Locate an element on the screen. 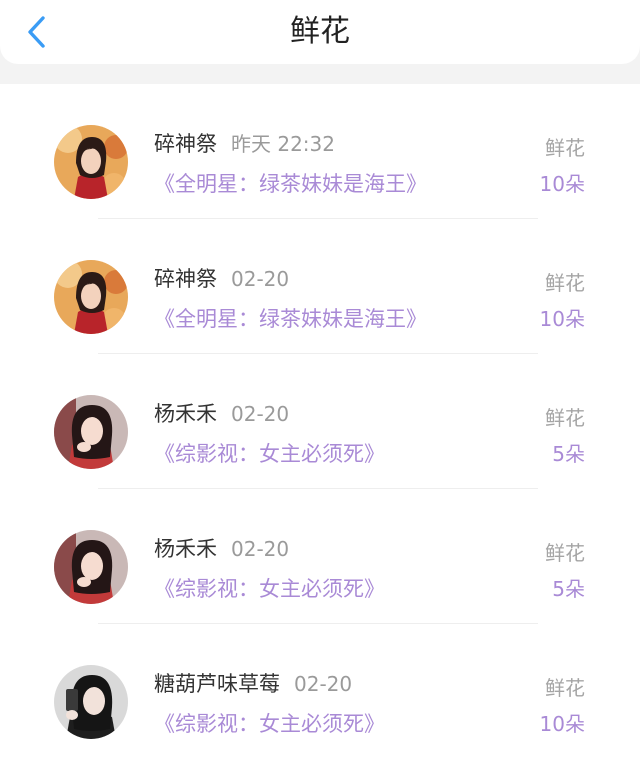  user-name: 碎神祭 02-20 is located at coordinates (222, 279).